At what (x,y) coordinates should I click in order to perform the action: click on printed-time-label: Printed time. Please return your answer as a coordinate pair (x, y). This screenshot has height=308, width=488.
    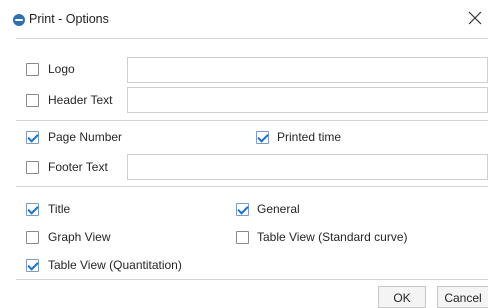
    Looking at the image, I should click on (309, 137).